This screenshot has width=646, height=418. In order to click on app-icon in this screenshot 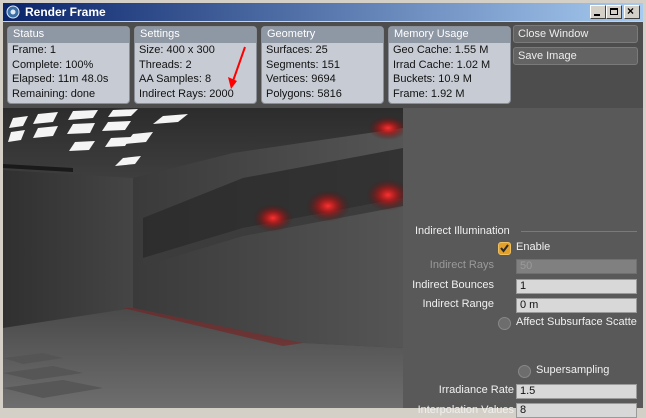, I will do `click(13, 12)`.